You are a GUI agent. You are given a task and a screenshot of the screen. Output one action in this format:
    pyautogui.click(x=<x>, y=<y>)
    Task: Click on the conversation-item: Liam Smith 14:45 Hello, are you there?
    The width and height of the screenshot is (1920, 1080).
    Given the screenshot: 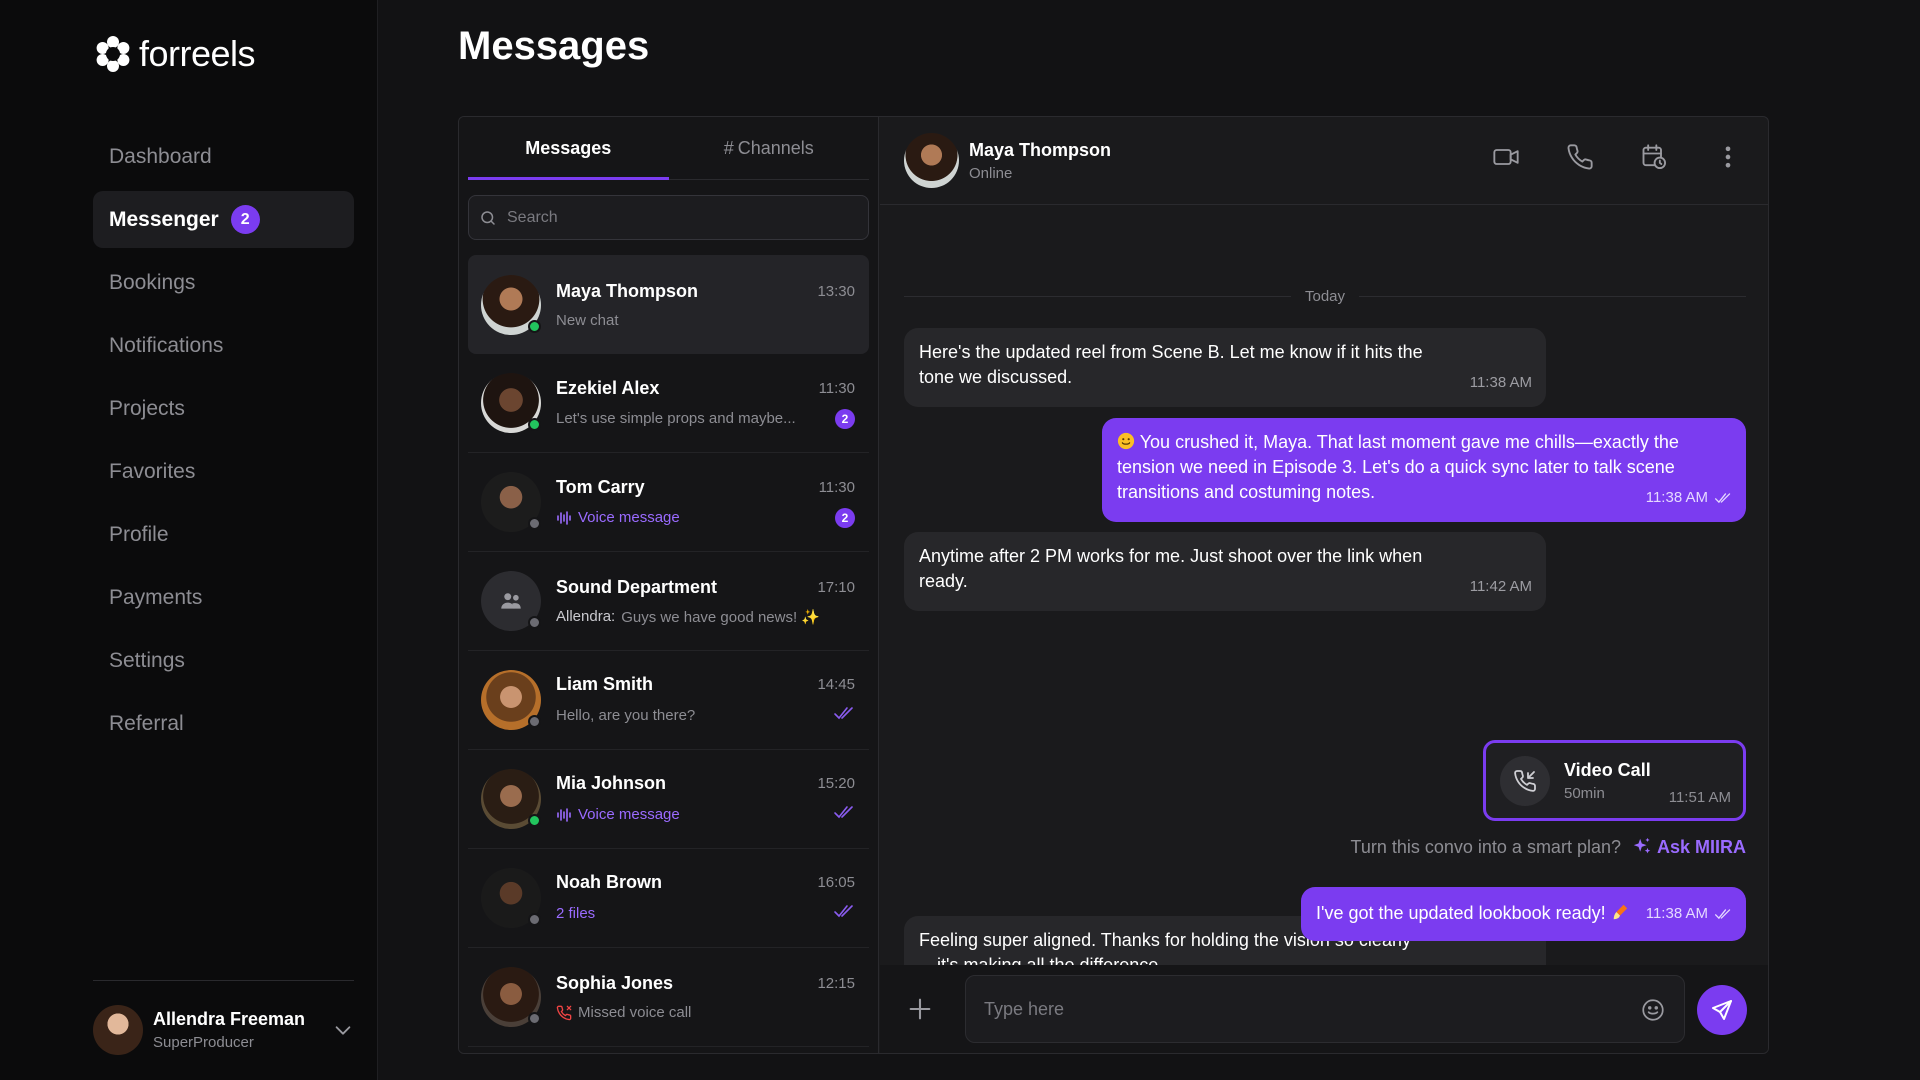 What is the action you would take?
    pyautogui.click(x=668, y=700)
    